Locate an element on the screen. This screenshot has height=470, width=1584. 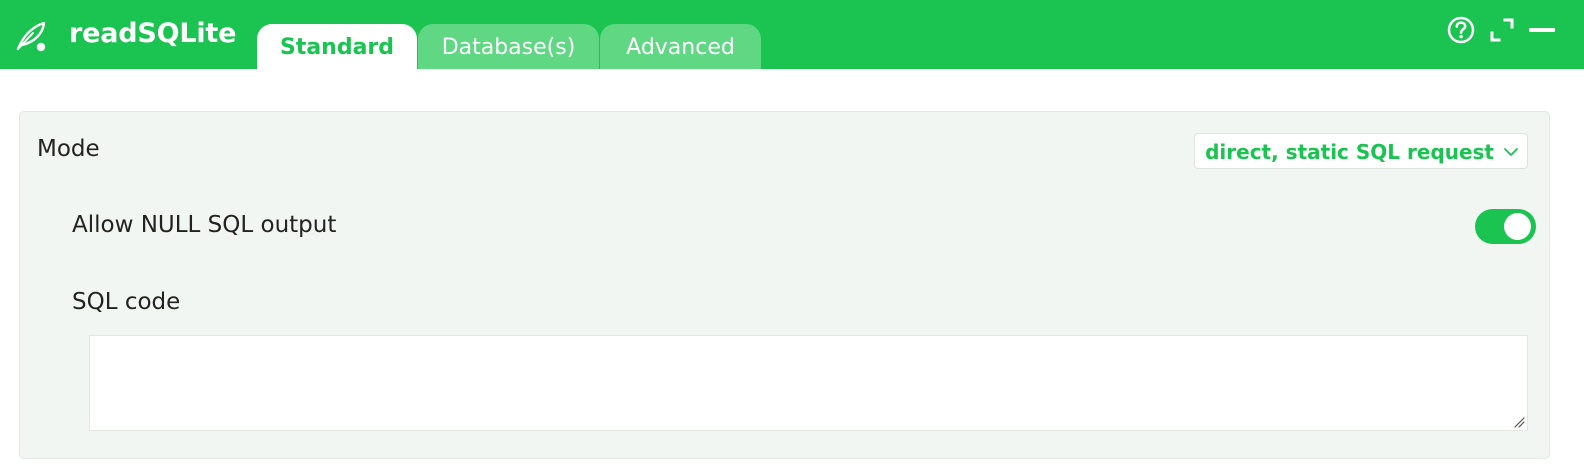
resize-handle-icon is located at coordinates (1519, 422).